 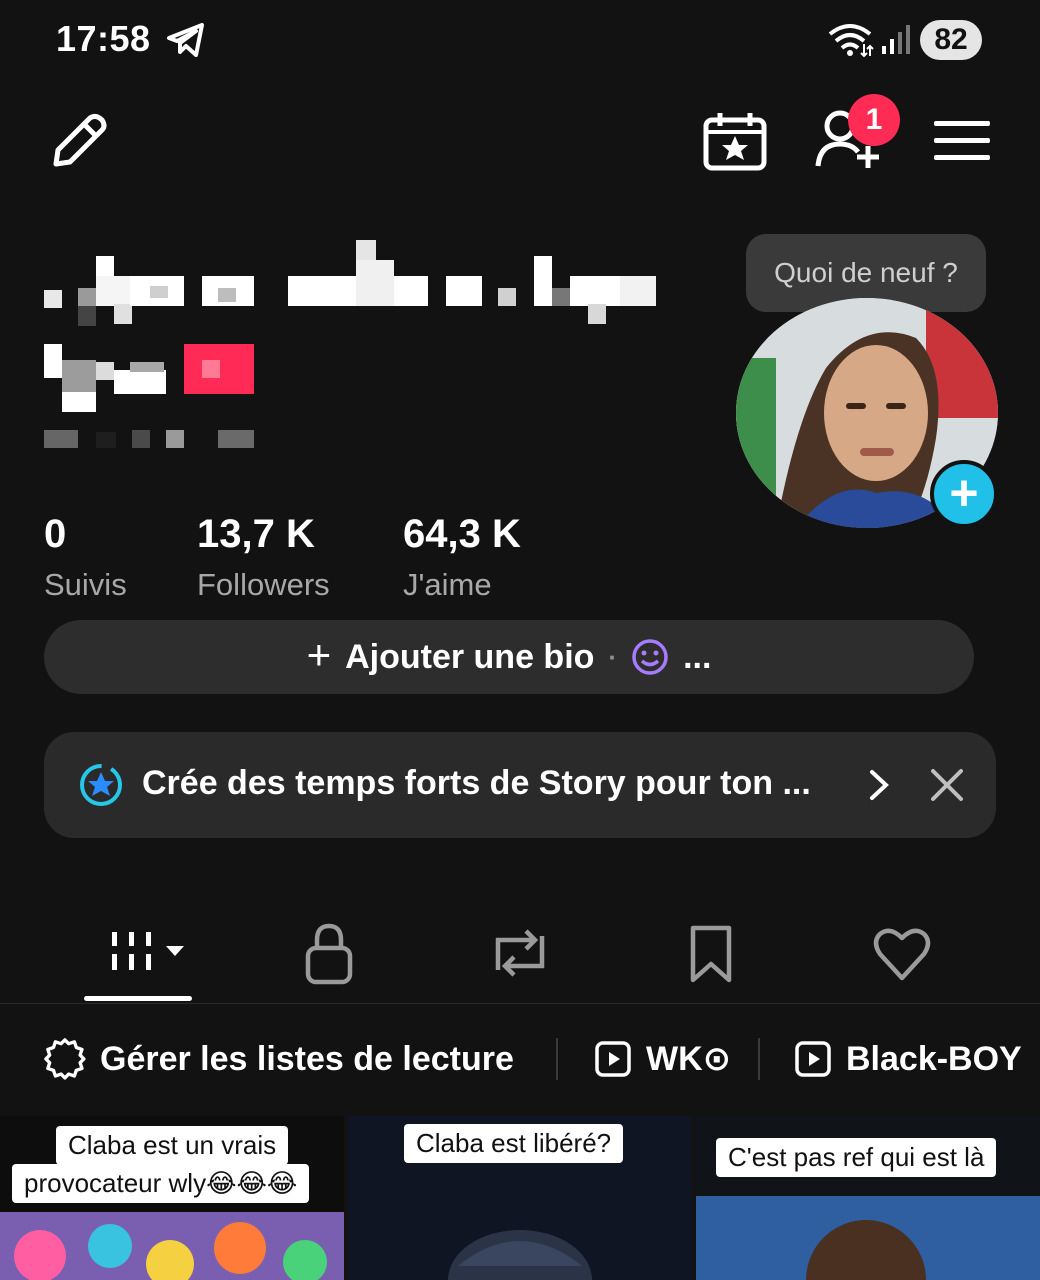 What do you see at coordinates (689, 1059) in the screenshot?
I see `playlist-label: WK⊙` at bounding box center [689, 1059].